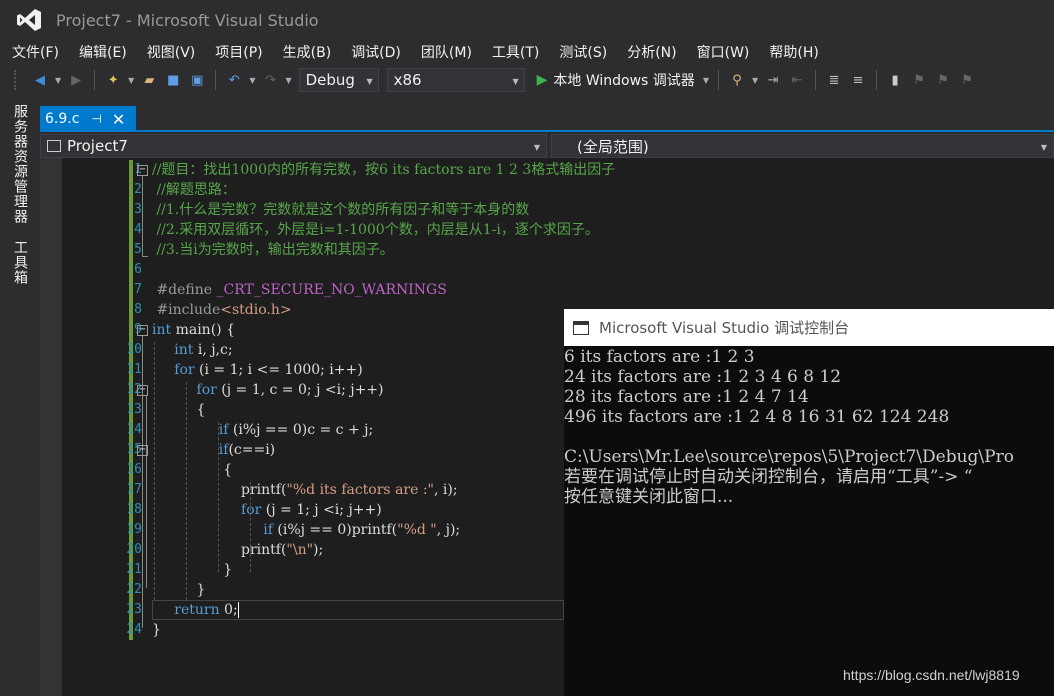 The width and height of the screenshot is (1054, 696). What do you see at coordinates (134, 389) in the screenshot?
I see `line-number: 12` at bounding box center [134, 389].